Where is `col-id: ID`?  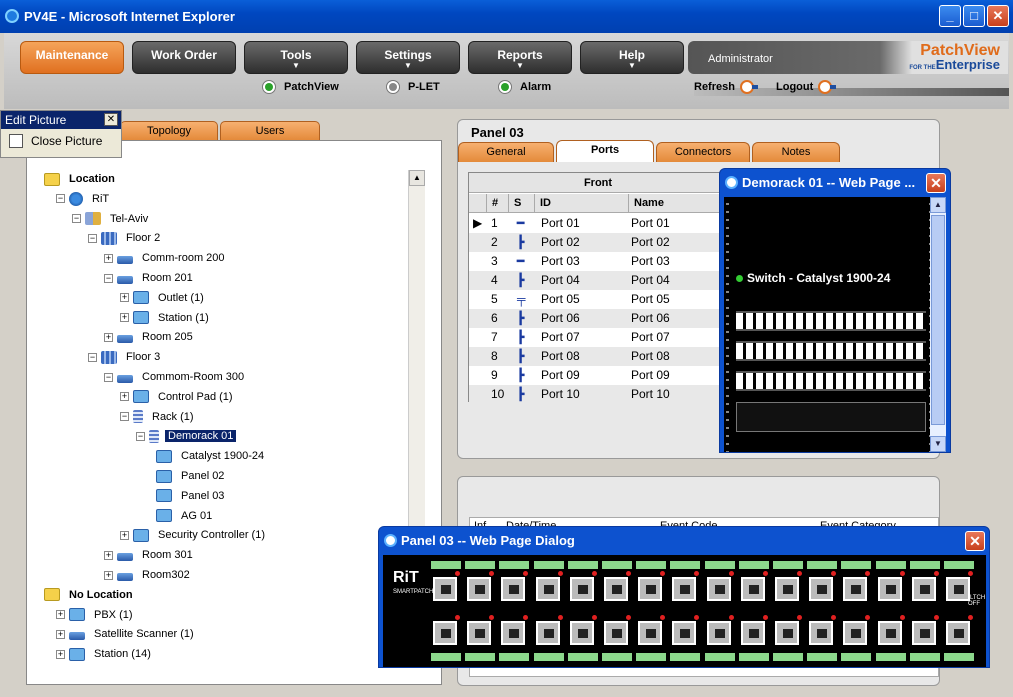 col-id: ID is located at coordinates (582, 203).